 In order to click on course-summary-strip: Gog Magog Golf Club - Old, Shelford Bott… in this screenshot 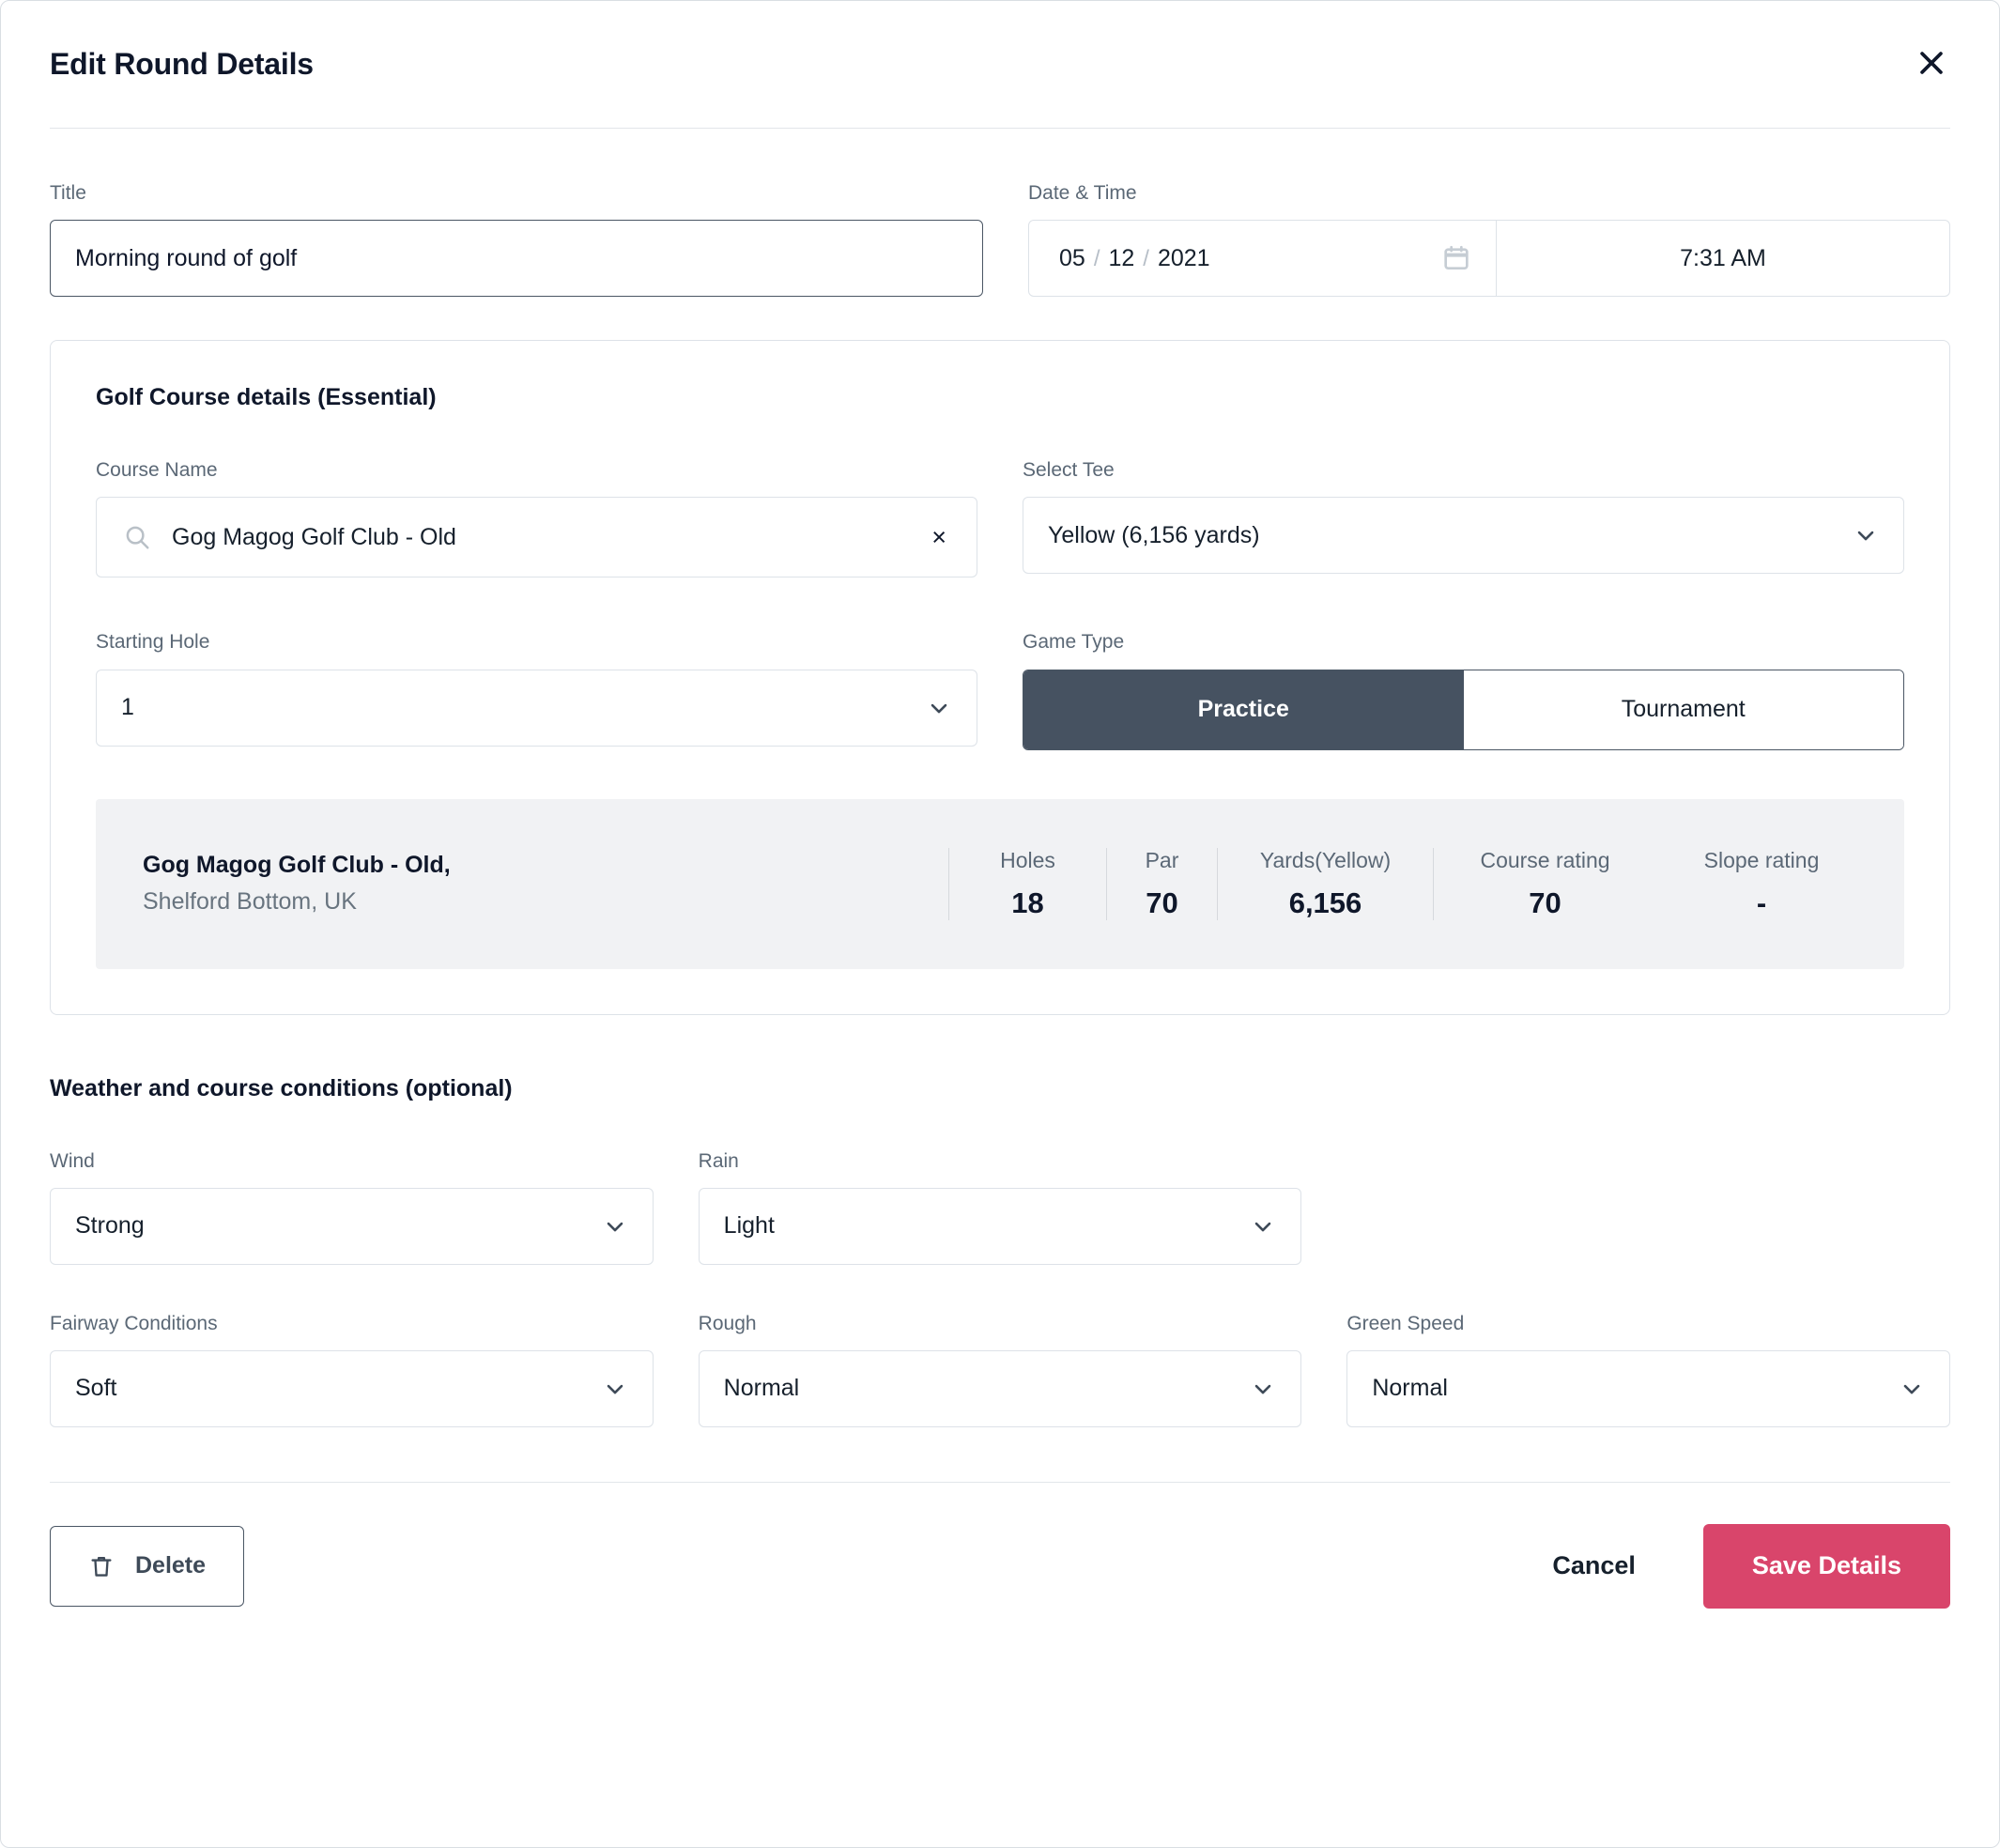, I will do `click(1000, 883)`.